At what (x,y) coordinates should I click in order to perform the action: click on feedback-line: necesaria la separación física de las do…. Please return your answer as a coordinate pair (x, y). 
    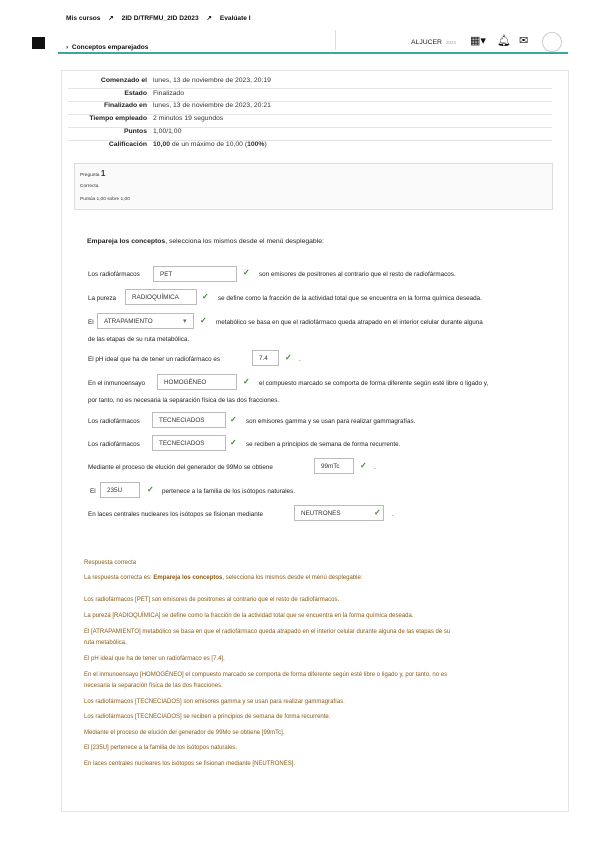
    Looking at the image, I should click on (153, 686).